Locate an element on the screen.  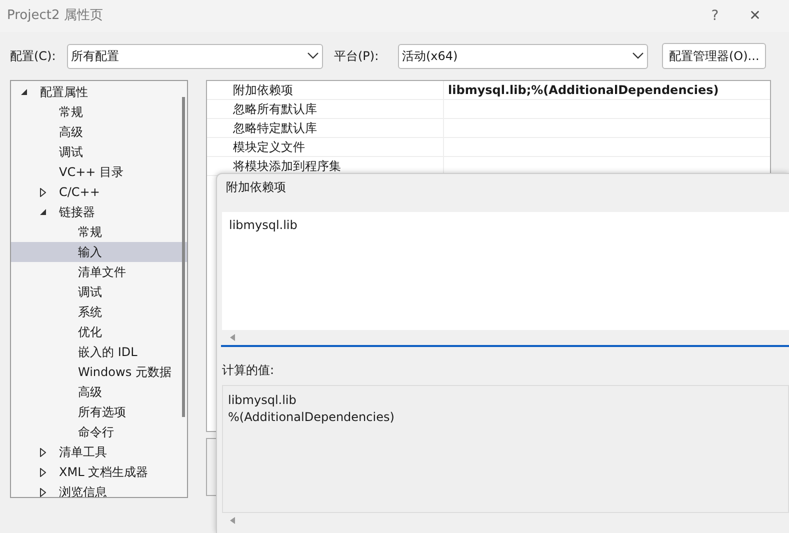
platform-dropdown: 活动(x64) is located at coordinates (523, 56).